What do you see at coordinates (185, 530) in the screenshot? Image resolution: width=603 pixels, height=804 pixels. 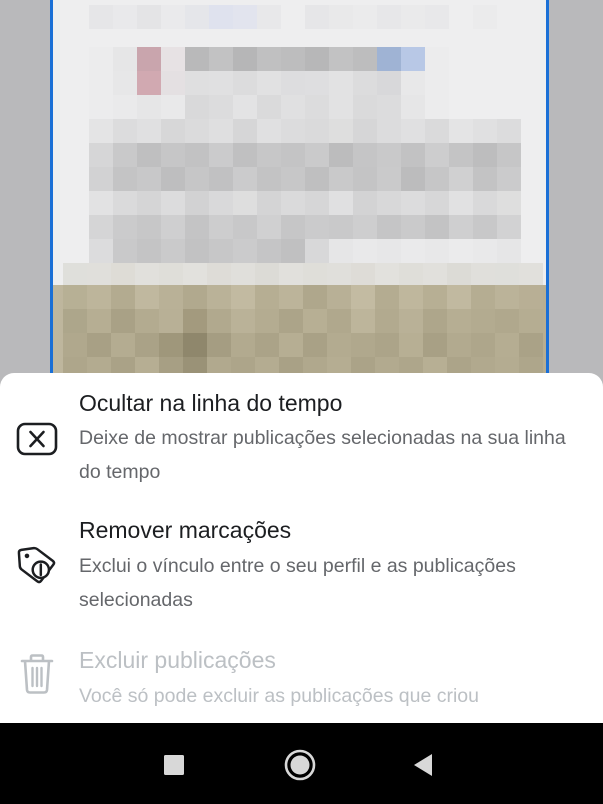 I see `option-title: Remover marcações` at bounding box center [185, 530].